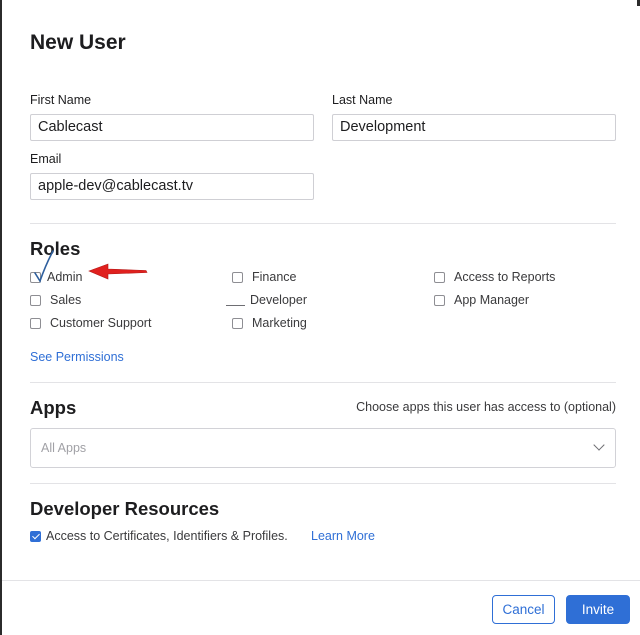 This screenshot has width=640, height=635. What do you see at coordinates (237, 277) in the screenshot?
I see `finance-checkbox` at bounding box center [237, 277].